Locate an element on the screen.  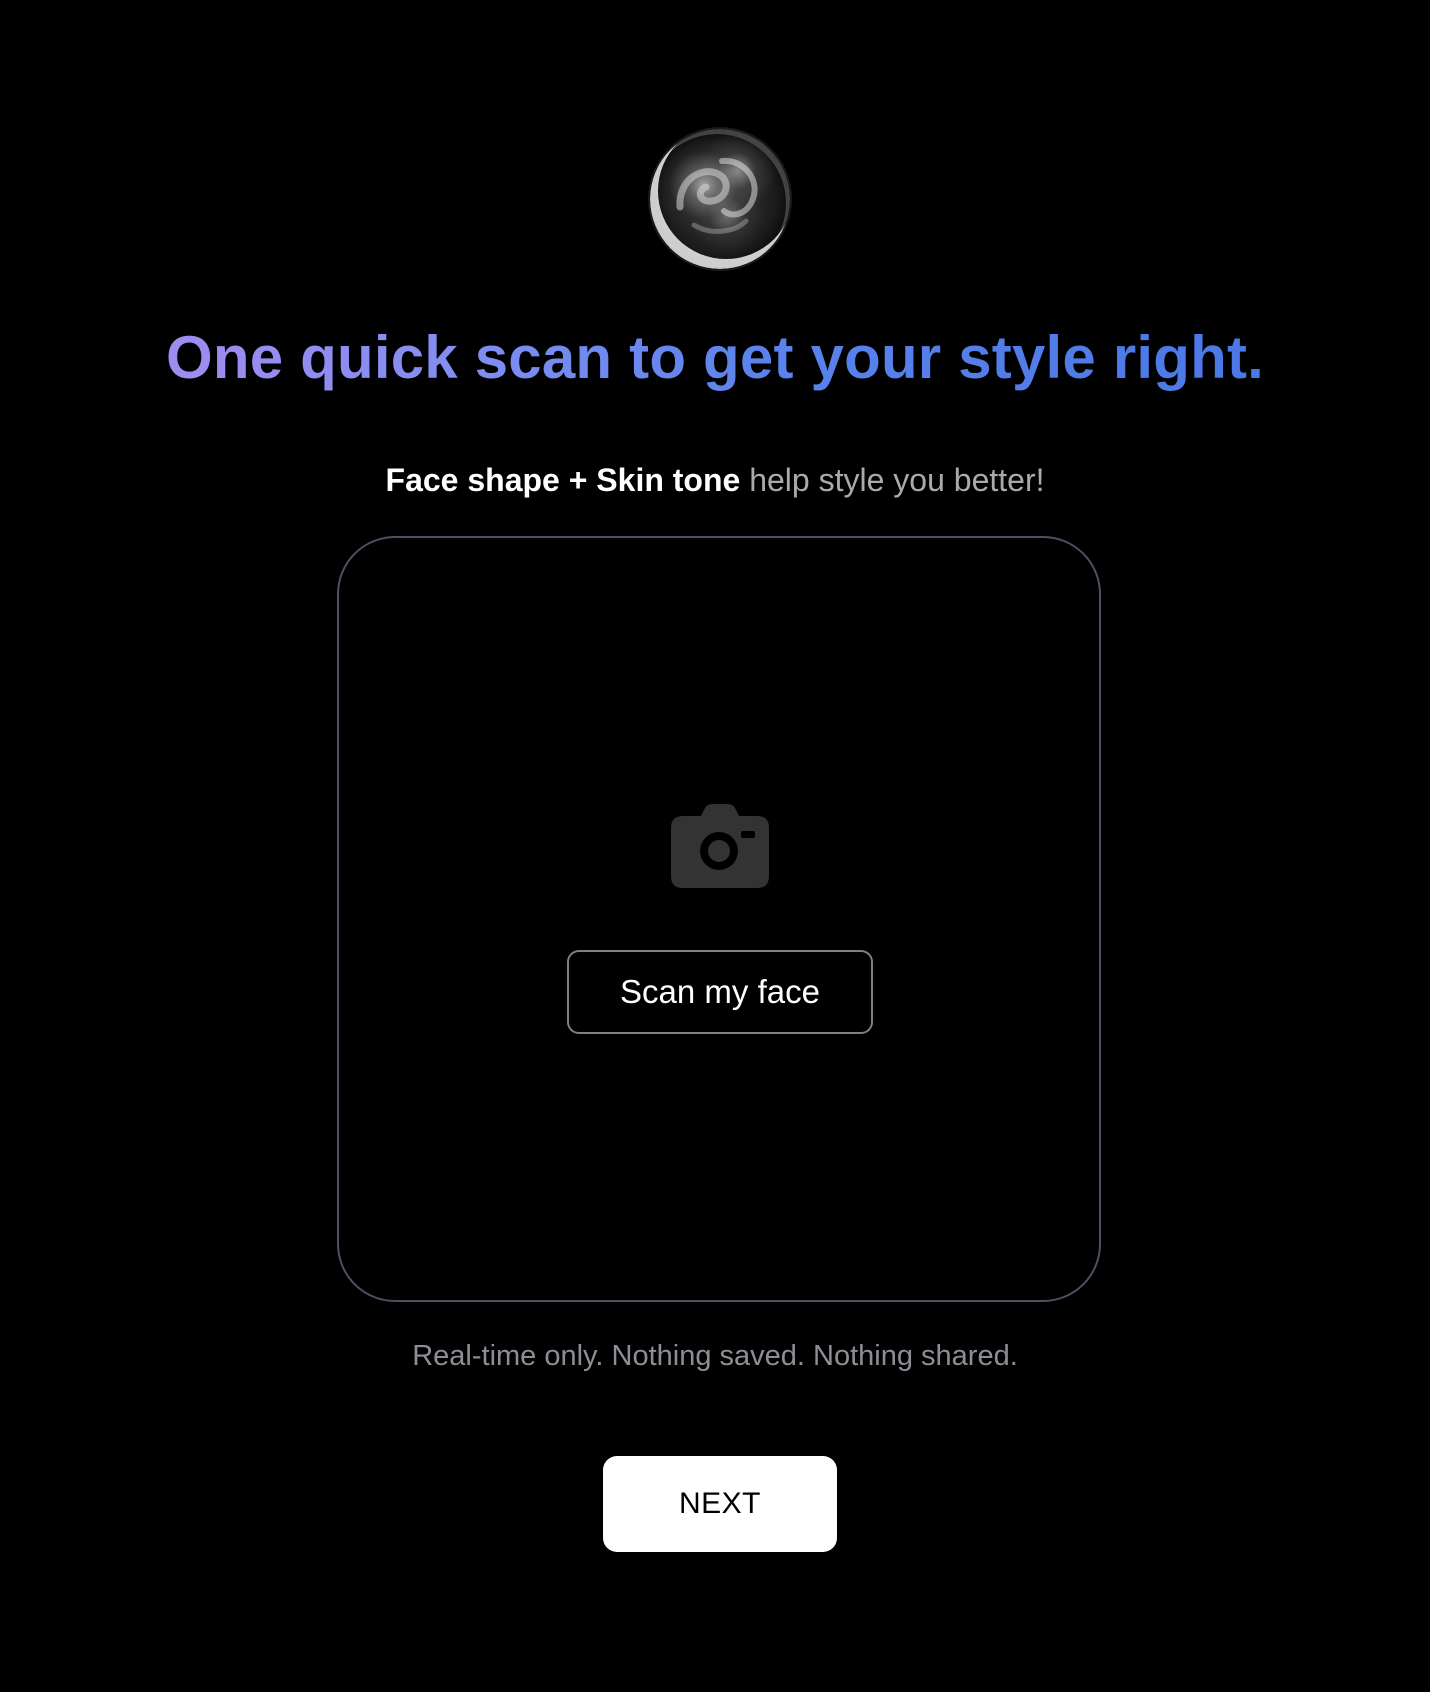
page-title: One quick scan to get your style right. is located at coordinates (715, 358).